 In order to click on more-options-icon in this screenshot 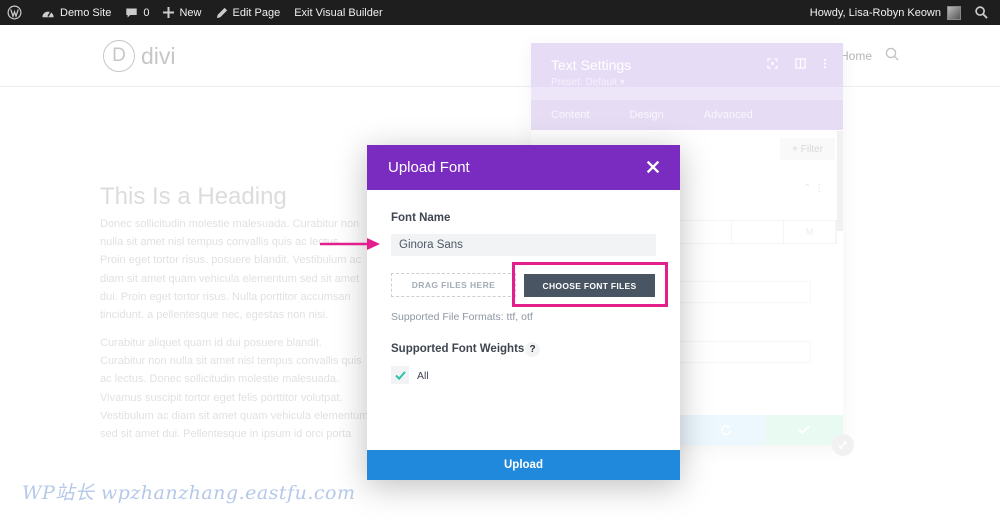, I will do `click(825, 63)`.